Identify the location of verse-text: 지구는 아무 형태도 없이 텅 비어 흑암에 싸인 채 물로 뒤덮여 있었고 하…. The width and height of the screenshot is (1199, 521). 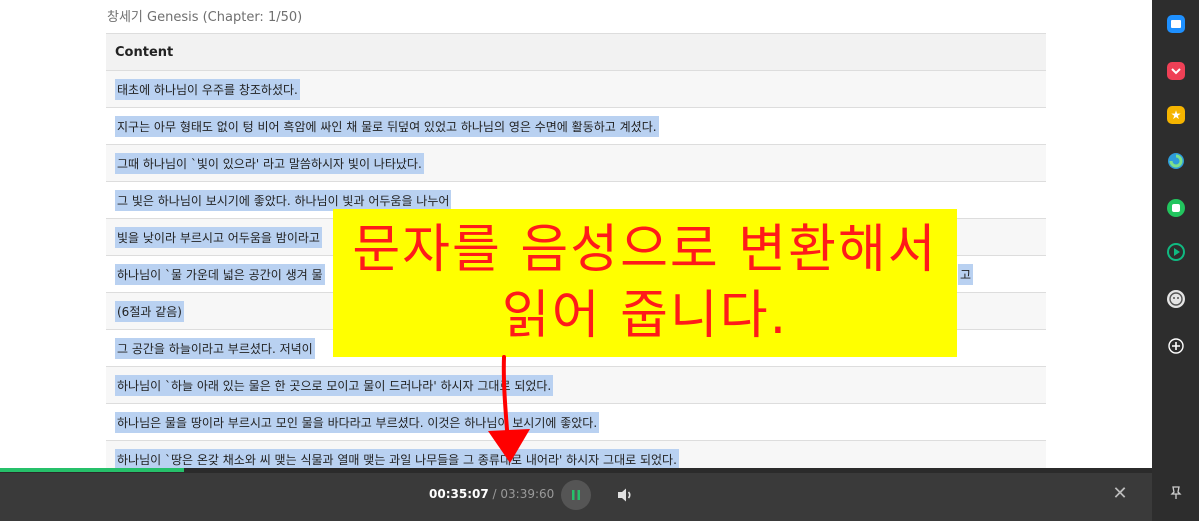
(387, 126).